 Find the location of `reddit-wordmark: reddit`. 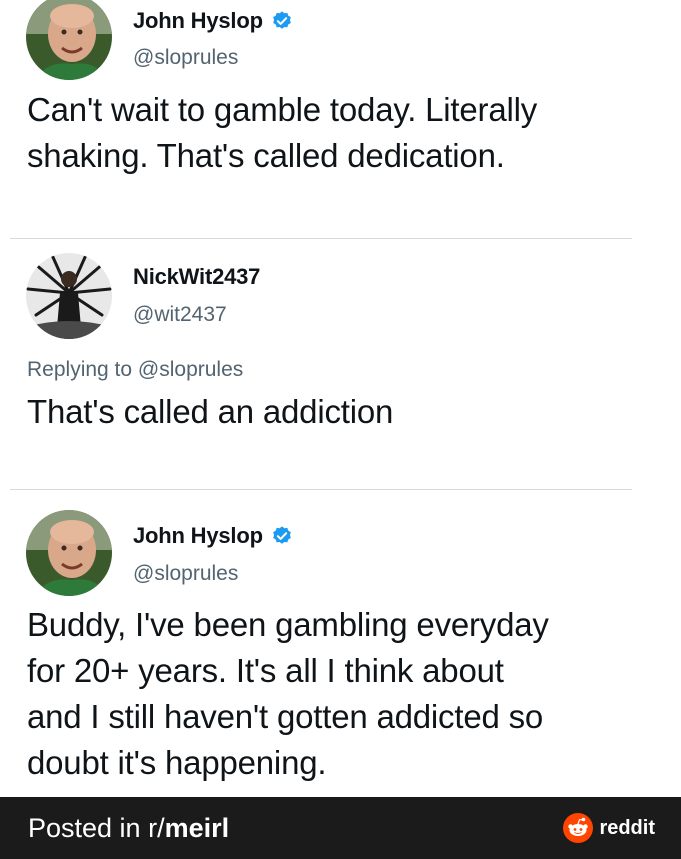

reddit-wordmark: reddit is located at coordinates (627, 827).